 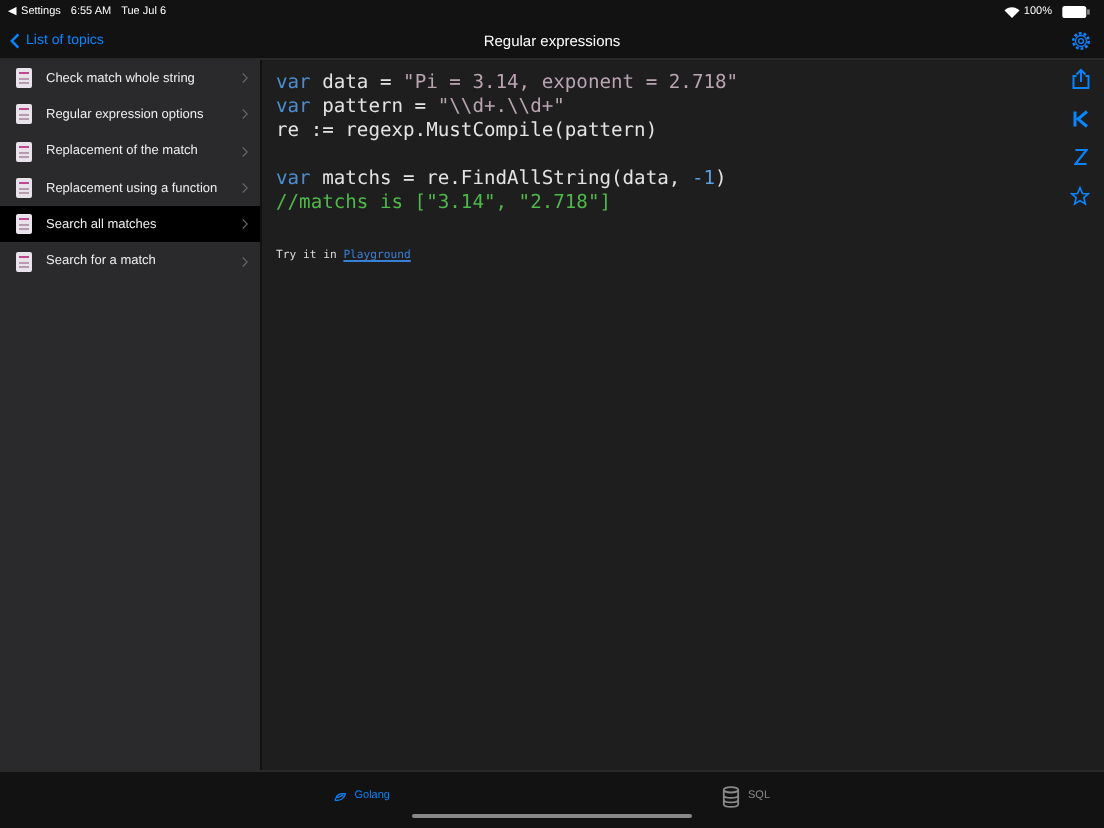 I want to click on code-line: //matchs is ["3.14", "2.718"], so click(x=445, y=204).